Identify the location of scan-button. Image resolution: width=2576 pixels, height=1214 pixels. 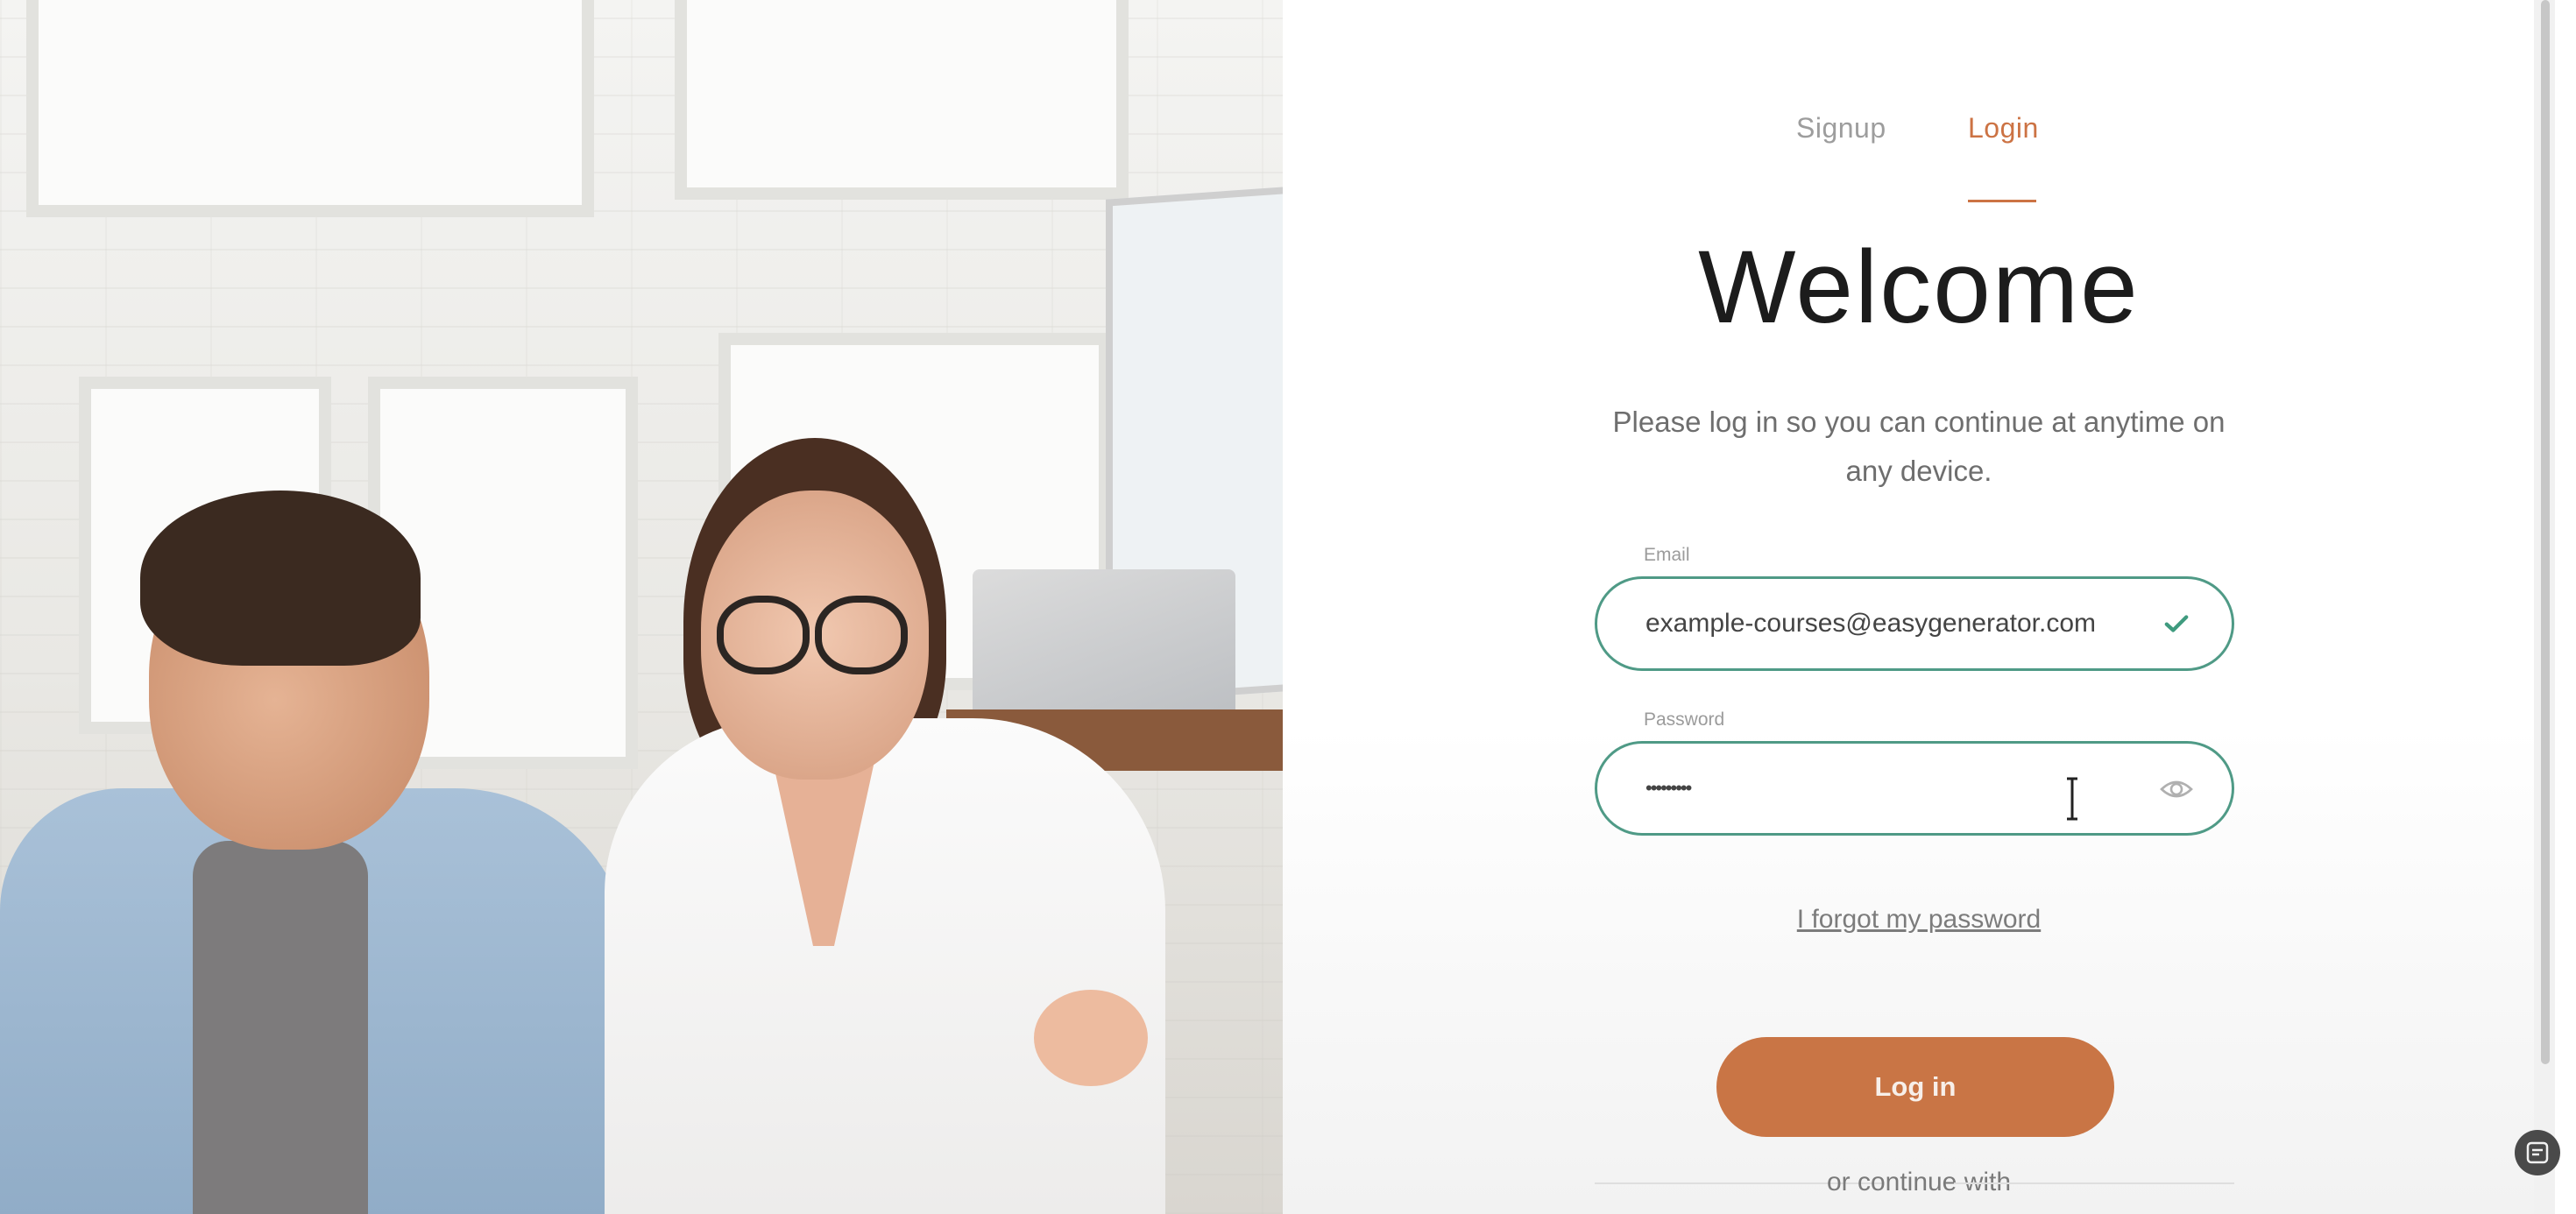
(2537, 1152).